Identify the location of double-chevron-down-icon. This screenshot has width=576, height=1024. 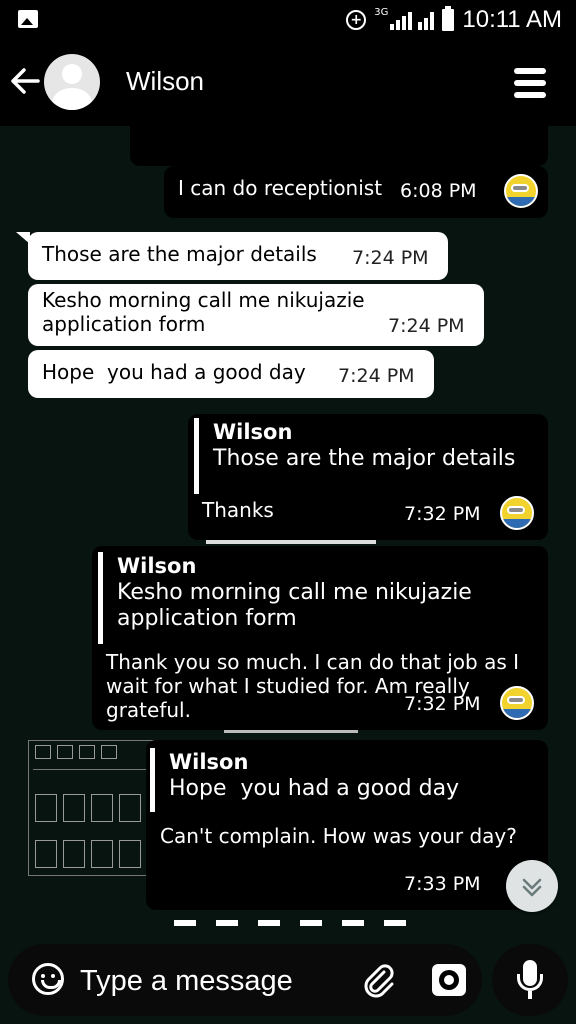
(532, 887).